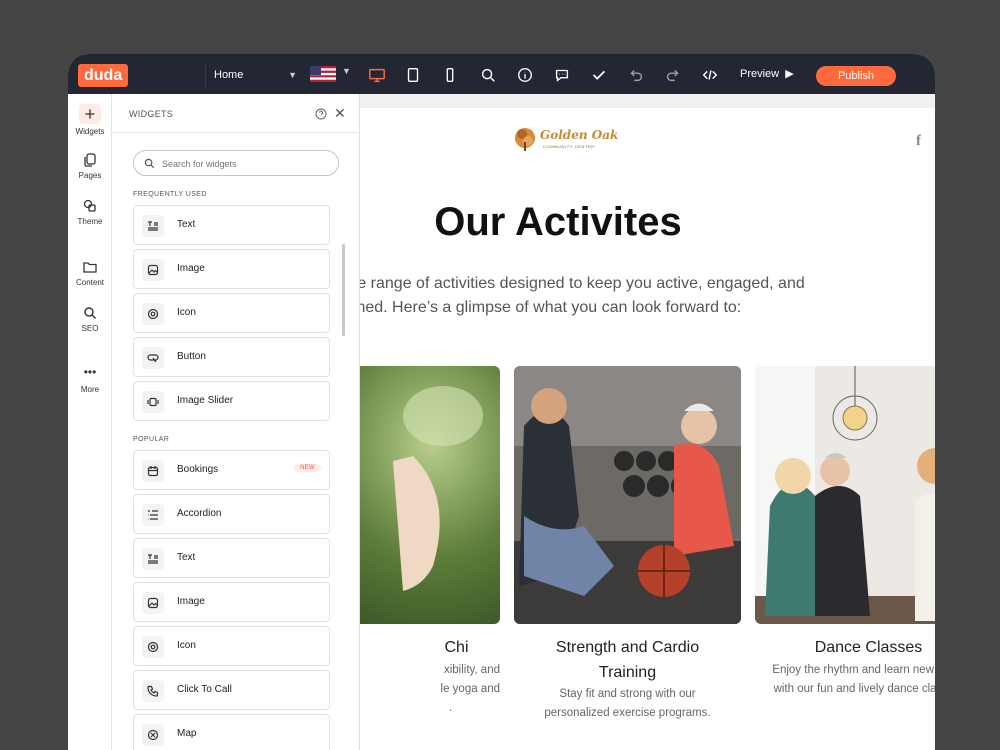 The width and height of the screenshot is (1000, 750). What do you see at coordinates (90, 166) in the screenshot?
I see `sidebar-item-pages: Pages` at bounding box center [90, 166].